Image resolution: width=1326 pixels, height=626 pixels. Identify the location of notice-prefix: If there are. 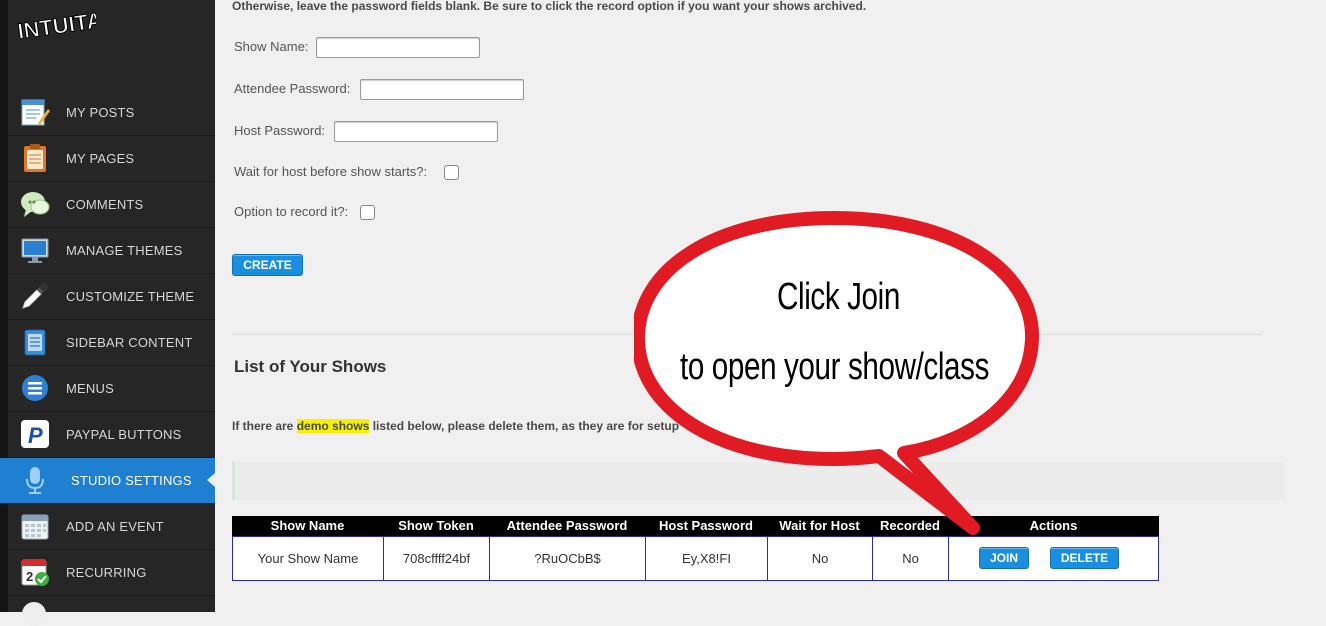
(264, 426).